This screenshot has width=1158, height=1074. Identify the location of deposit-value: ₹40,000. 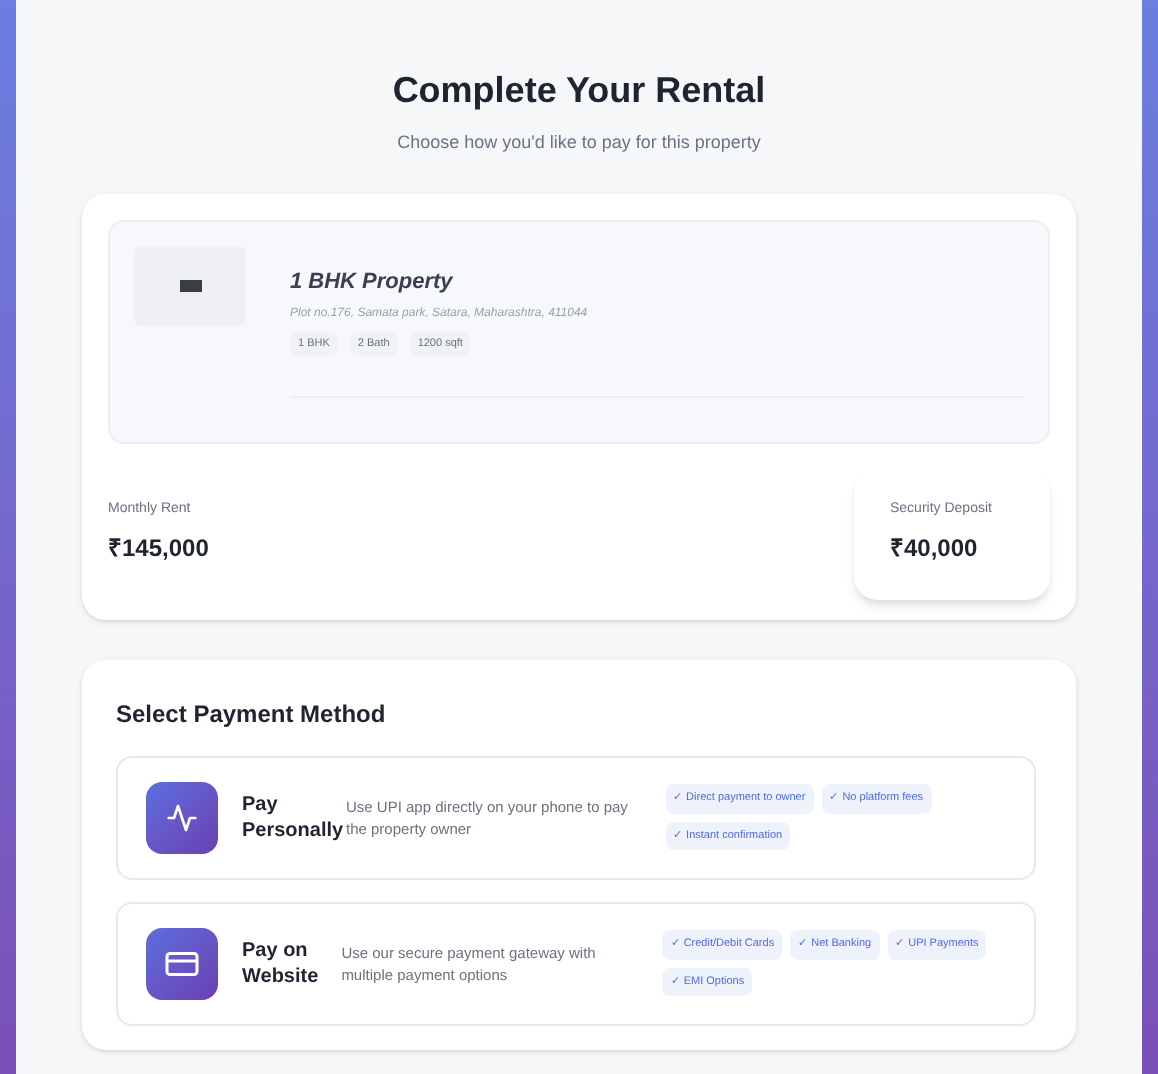
(935, 548).